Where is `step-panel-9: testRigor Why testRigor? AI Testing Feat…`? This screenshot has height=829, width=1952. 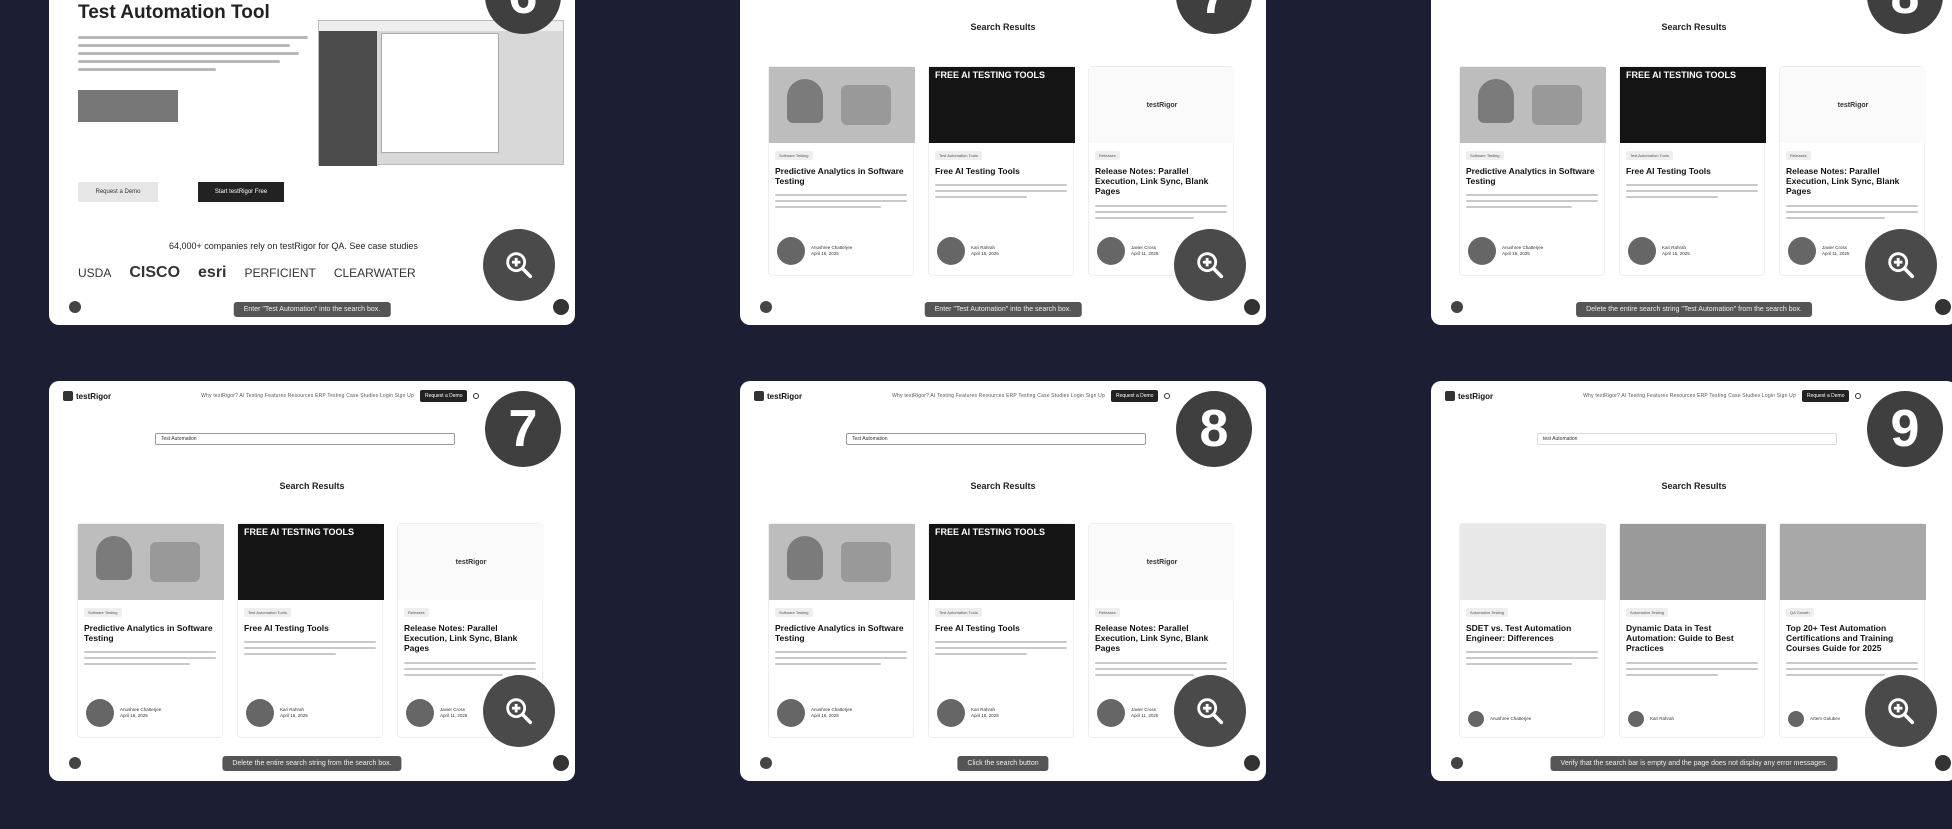
step-panel-9: testRigor Why testRigor? AI Testing Feat… is located at coordinates (1691, 581).